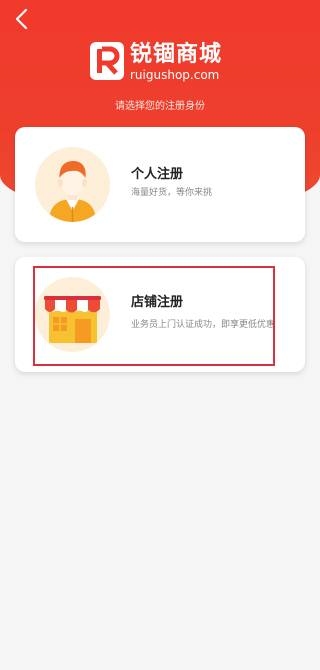 The height and width of the screenshot is (670, 320). What do you see at coordinates (175, 75) in the screenshot?
I see `logo-domain: ruigushop.com` at bounding box center [175, 75].